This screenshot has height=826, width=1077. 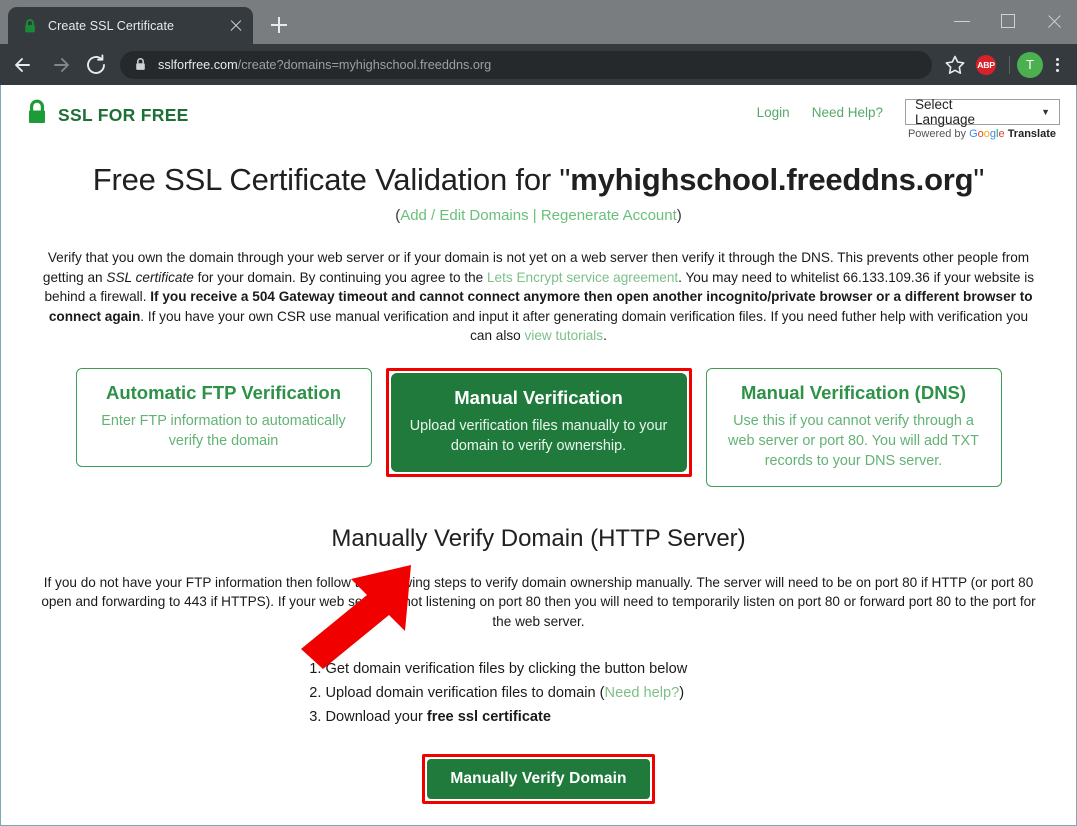 I want to click on close-icon, so click(x=236, y=26).